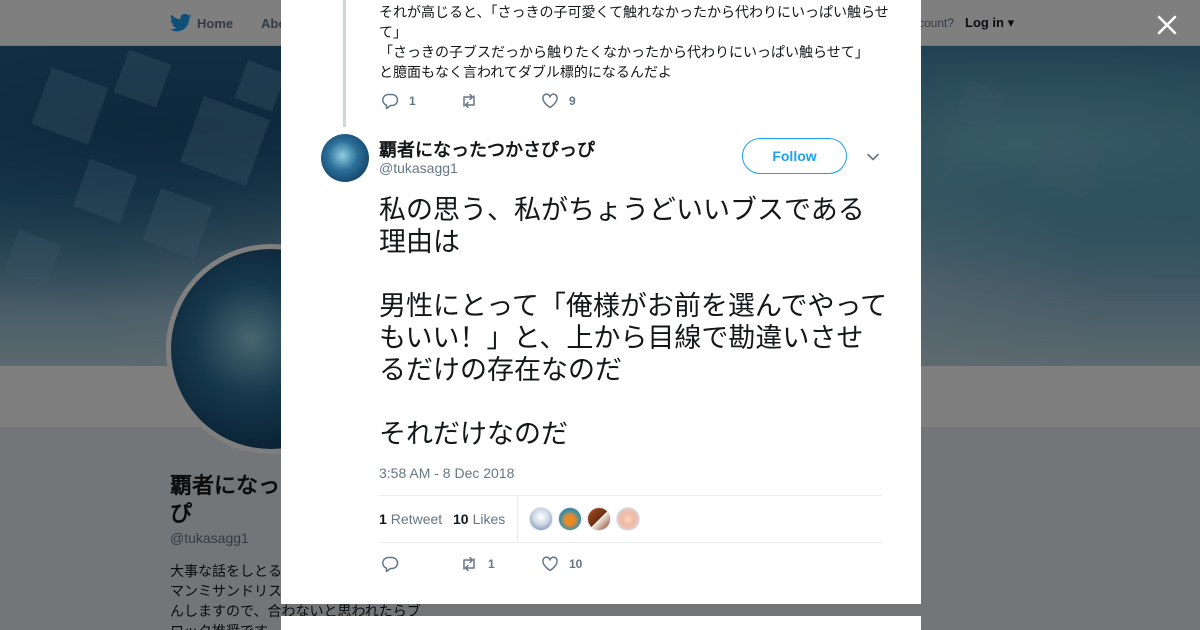 The width and height of the screenshot is (1200, 630). I want to click on author-handle: @tukasagg1, so click(418, 168).